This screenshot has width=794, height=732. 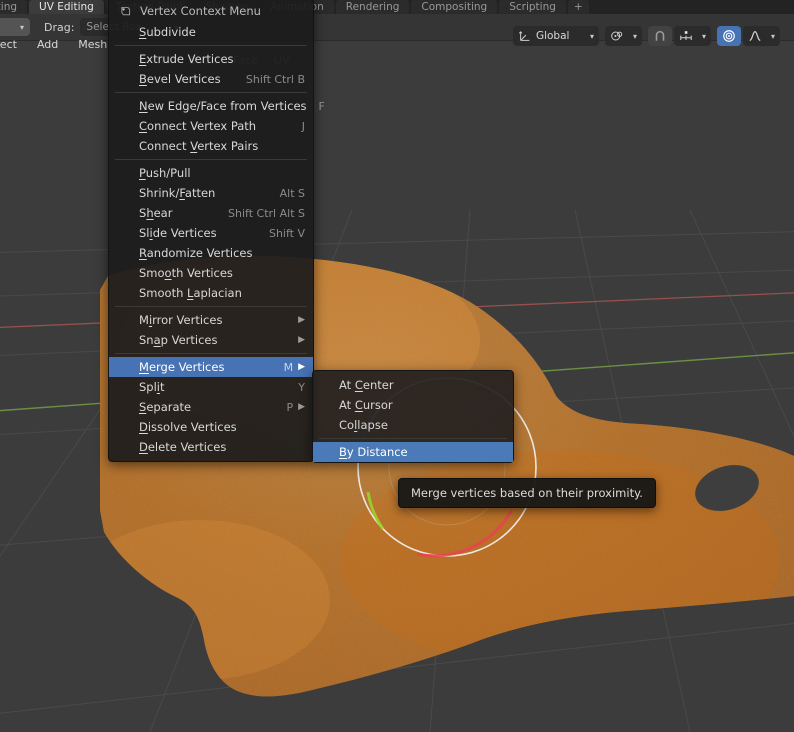 I want to click on editor-menubar: Select Add Mesh, so click(x=58, y=44).